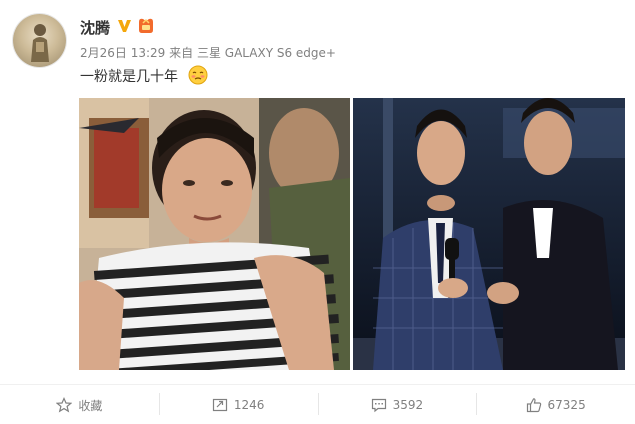  I want to click on post-meta: 2月26日 13:29 来自 三星 GALAXY S6 edge+, so click(208, 52).